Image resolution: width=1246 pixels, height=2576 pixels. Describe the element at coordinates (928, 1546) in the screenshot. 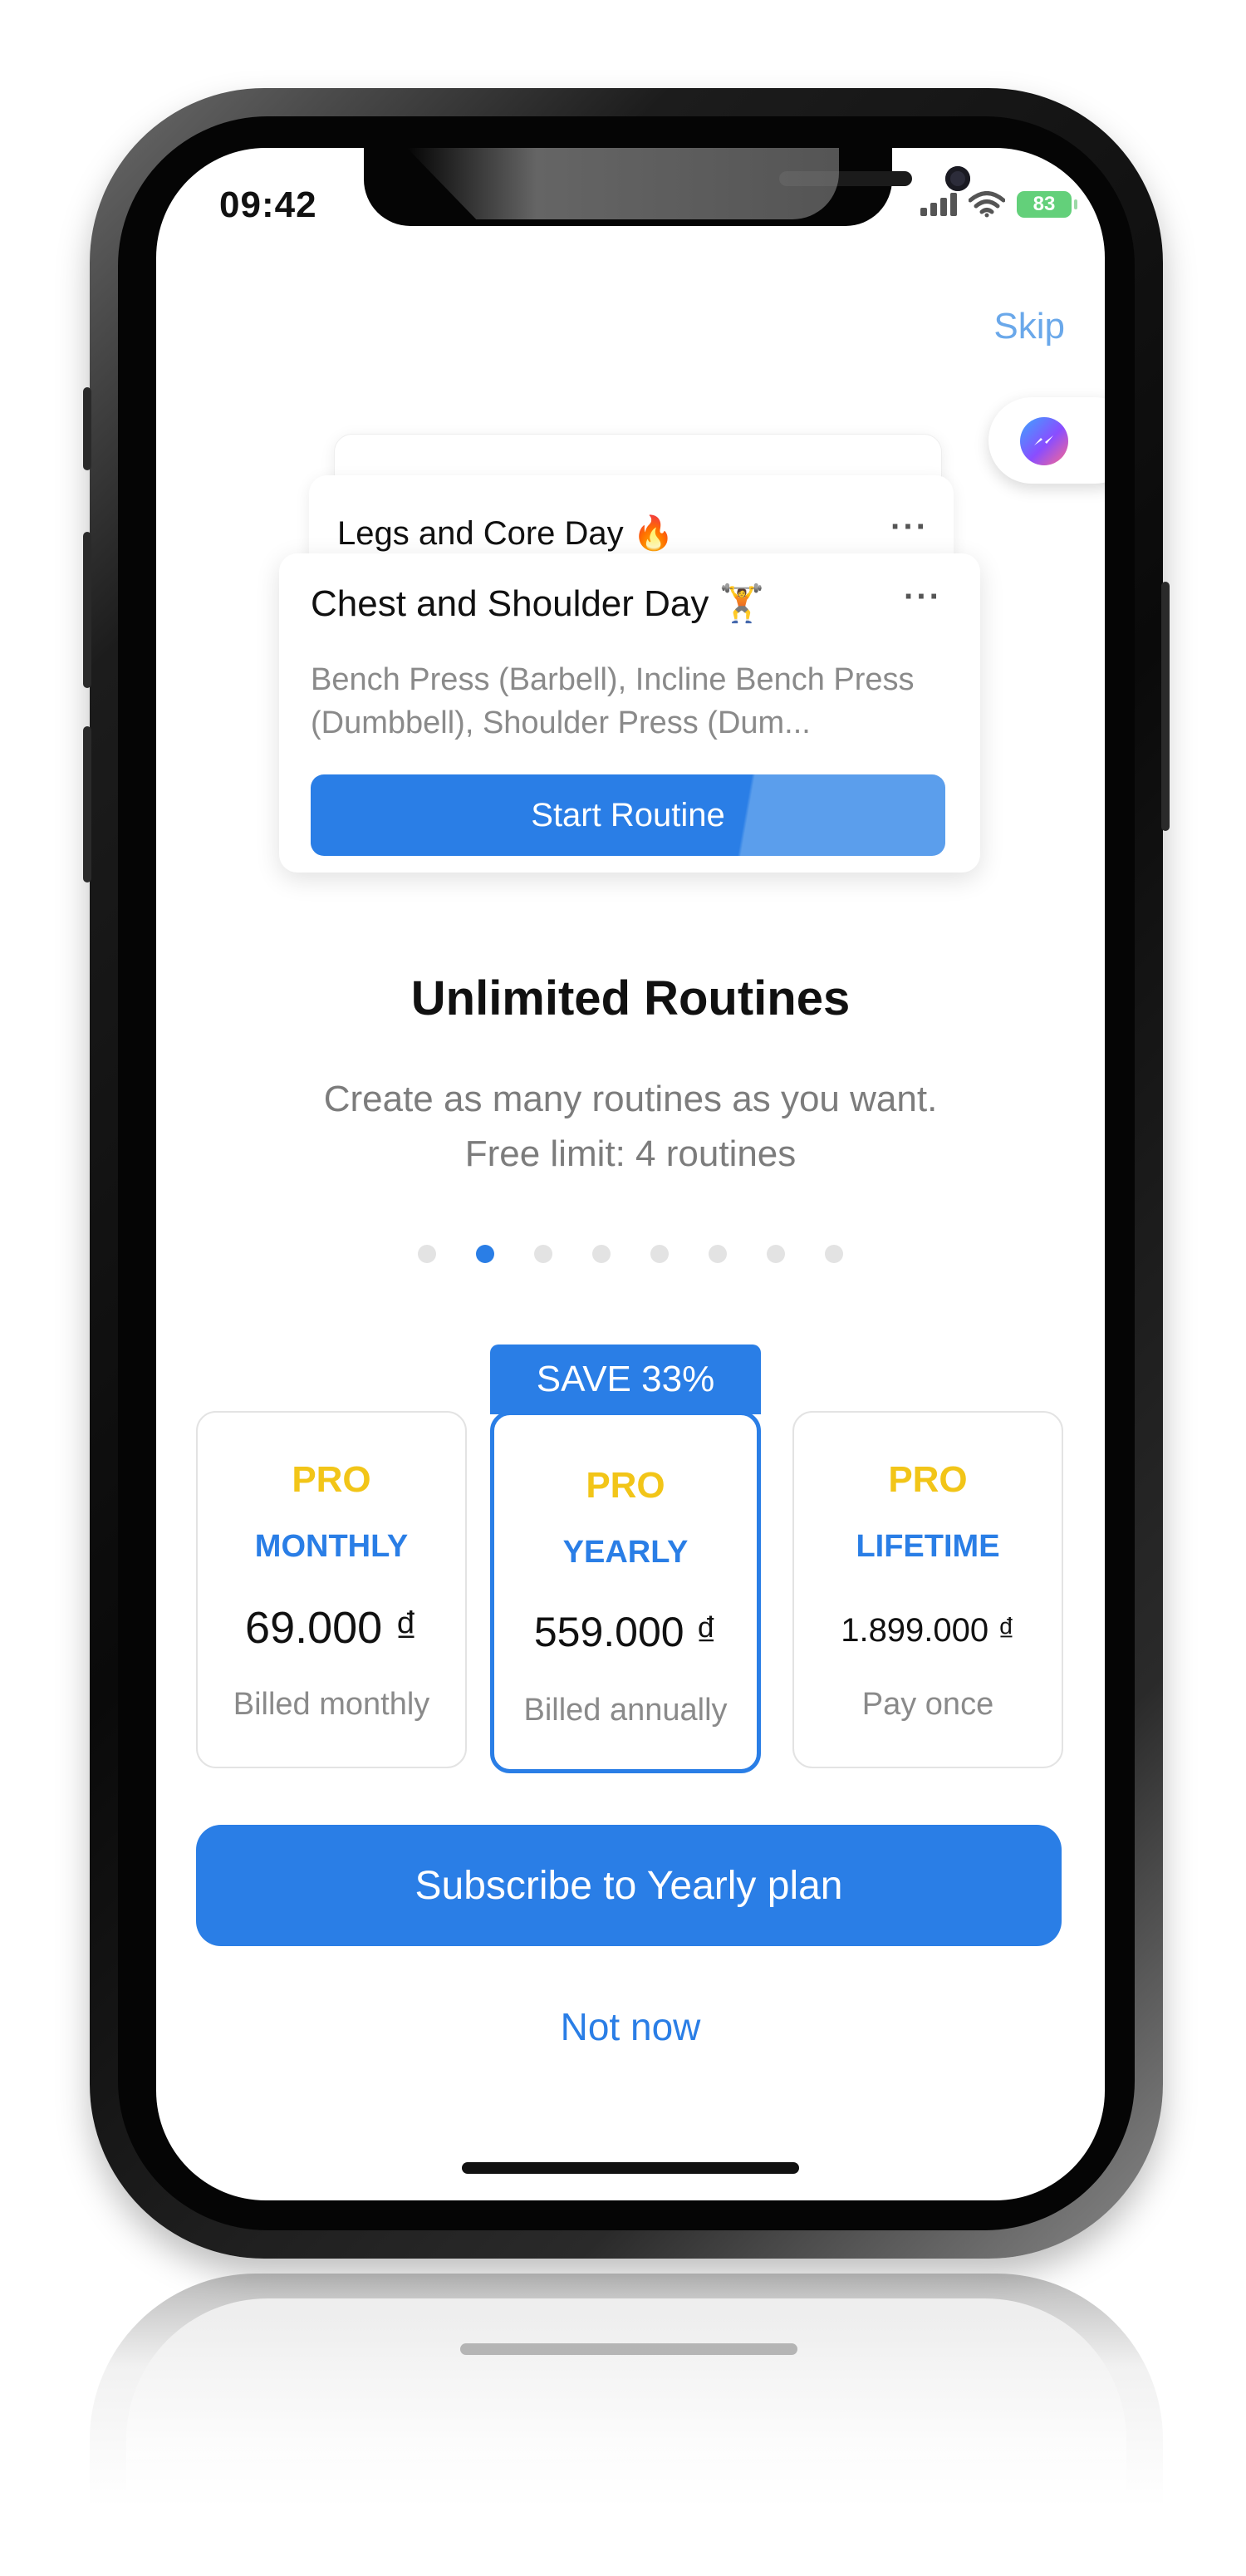

I see `plan-period: LIFETIME` at that location.